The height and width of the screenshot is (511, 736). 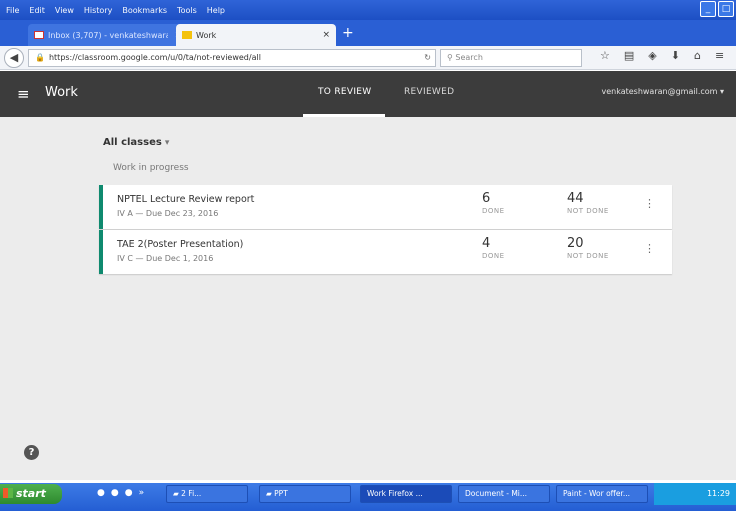 I want to click on assignment-title: NPTEL Lecture Review report, so click(x=185, y=199).